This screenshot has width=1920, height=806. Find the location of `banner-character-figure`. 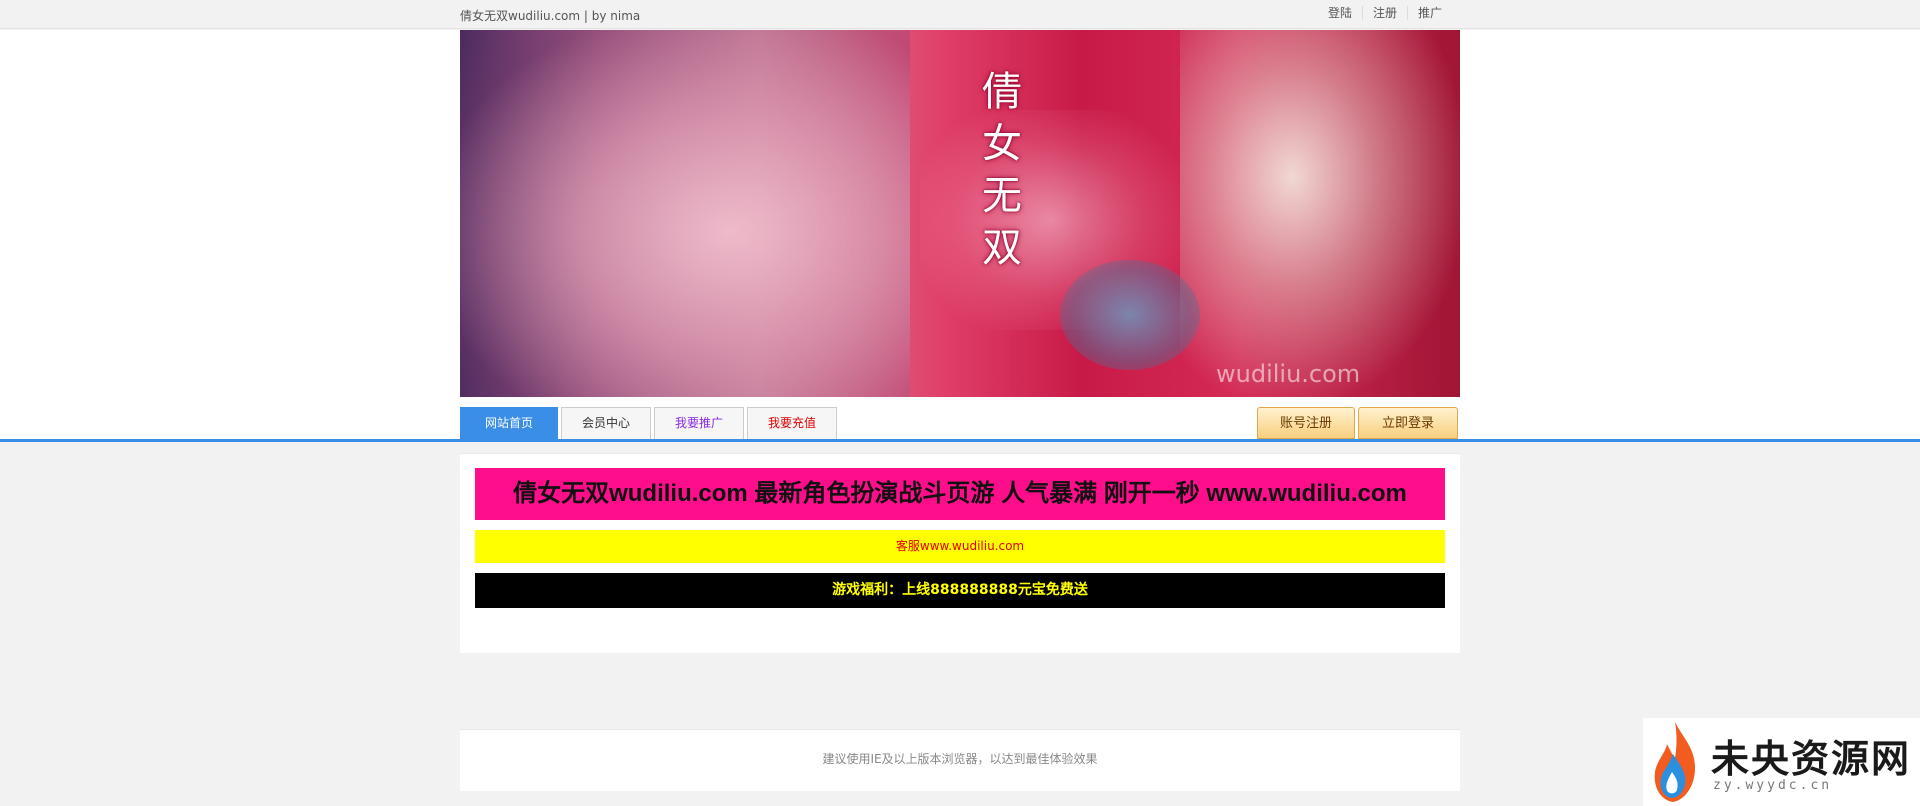

banner-character-figure is located at coordinates (1320, 213).